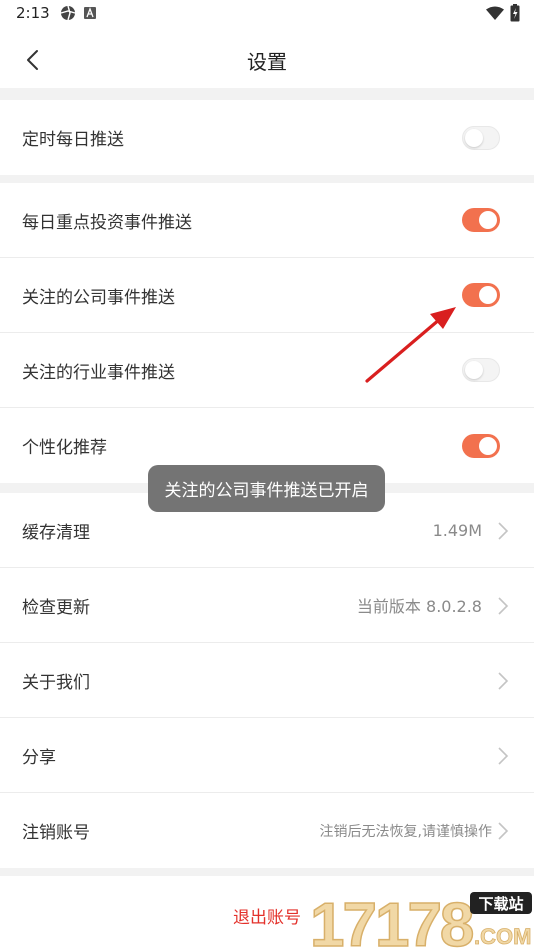  I want to click on setting-label: 关于我们, so click(56, 682).